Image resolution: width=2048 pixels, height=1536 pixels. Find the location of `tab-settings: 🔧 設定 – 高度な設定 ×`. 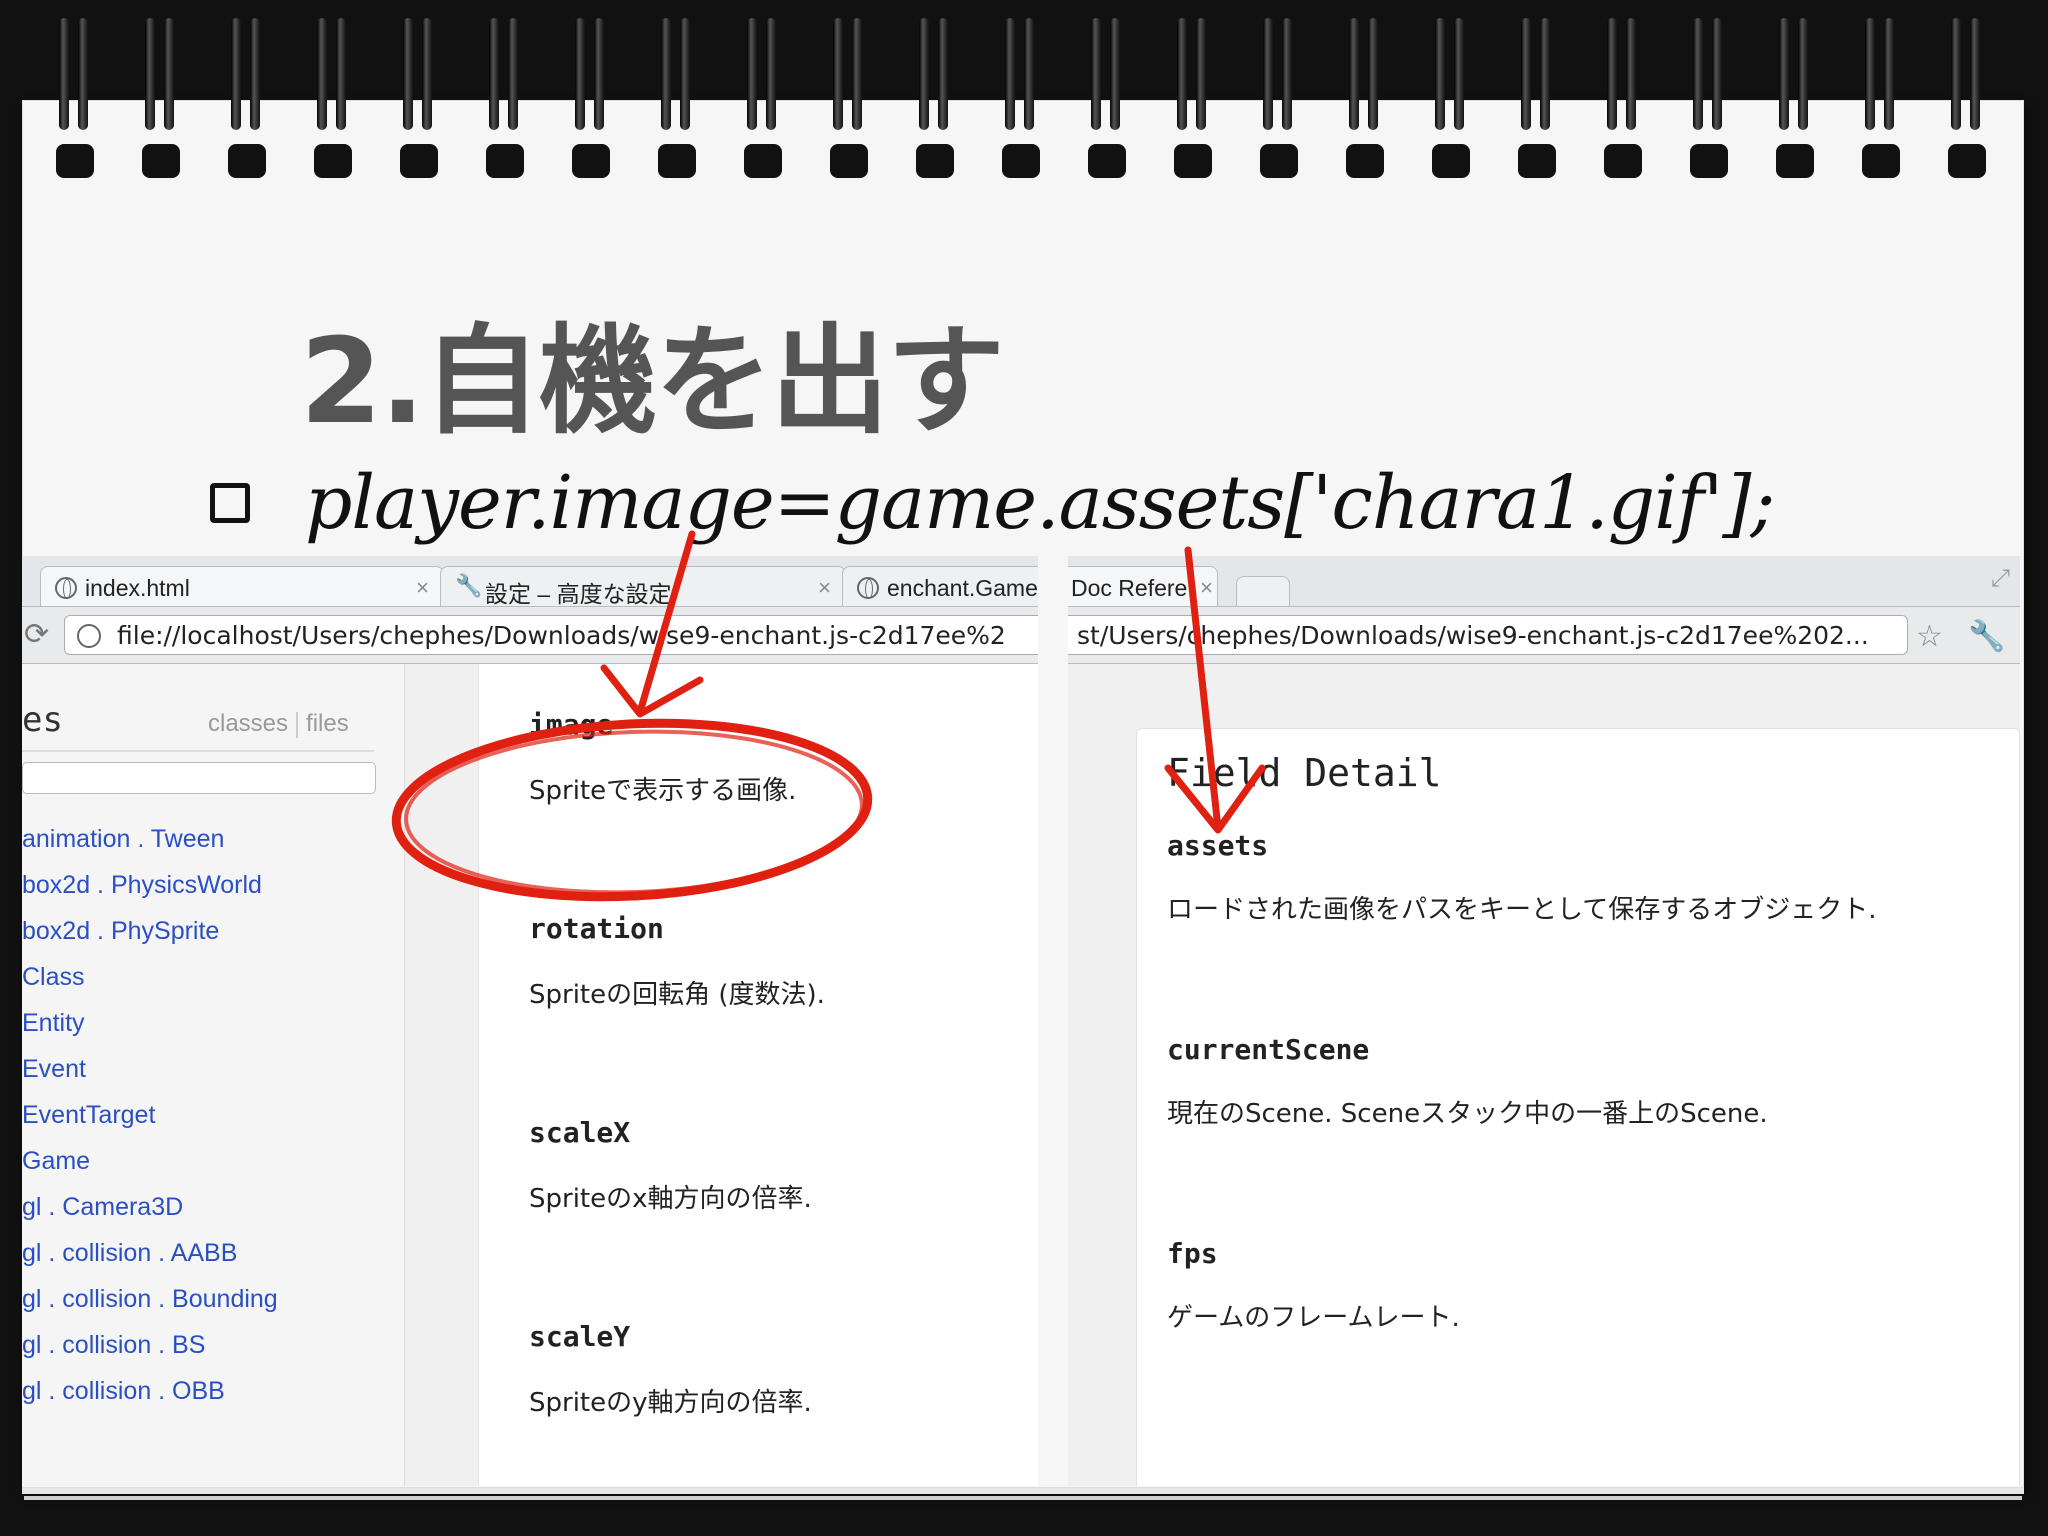

tab-settings: 🔧 設定 – 高度な設定 × is located at coordinates (643, 586).